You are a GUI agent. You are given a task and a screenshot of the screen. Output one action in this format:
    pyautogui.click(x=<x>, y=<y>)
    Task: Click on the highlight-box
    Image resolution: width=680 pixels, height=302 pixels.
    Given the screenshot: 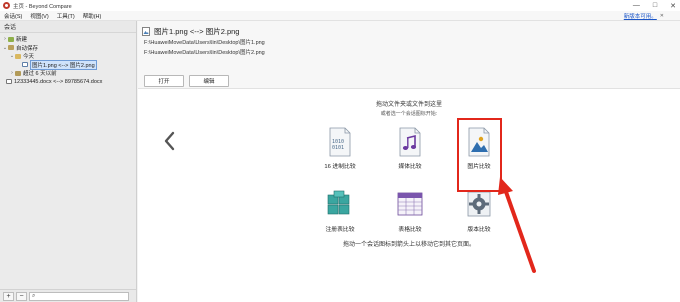 What is the action you would take?
    pyautogui.click(x=479, y=155)
    